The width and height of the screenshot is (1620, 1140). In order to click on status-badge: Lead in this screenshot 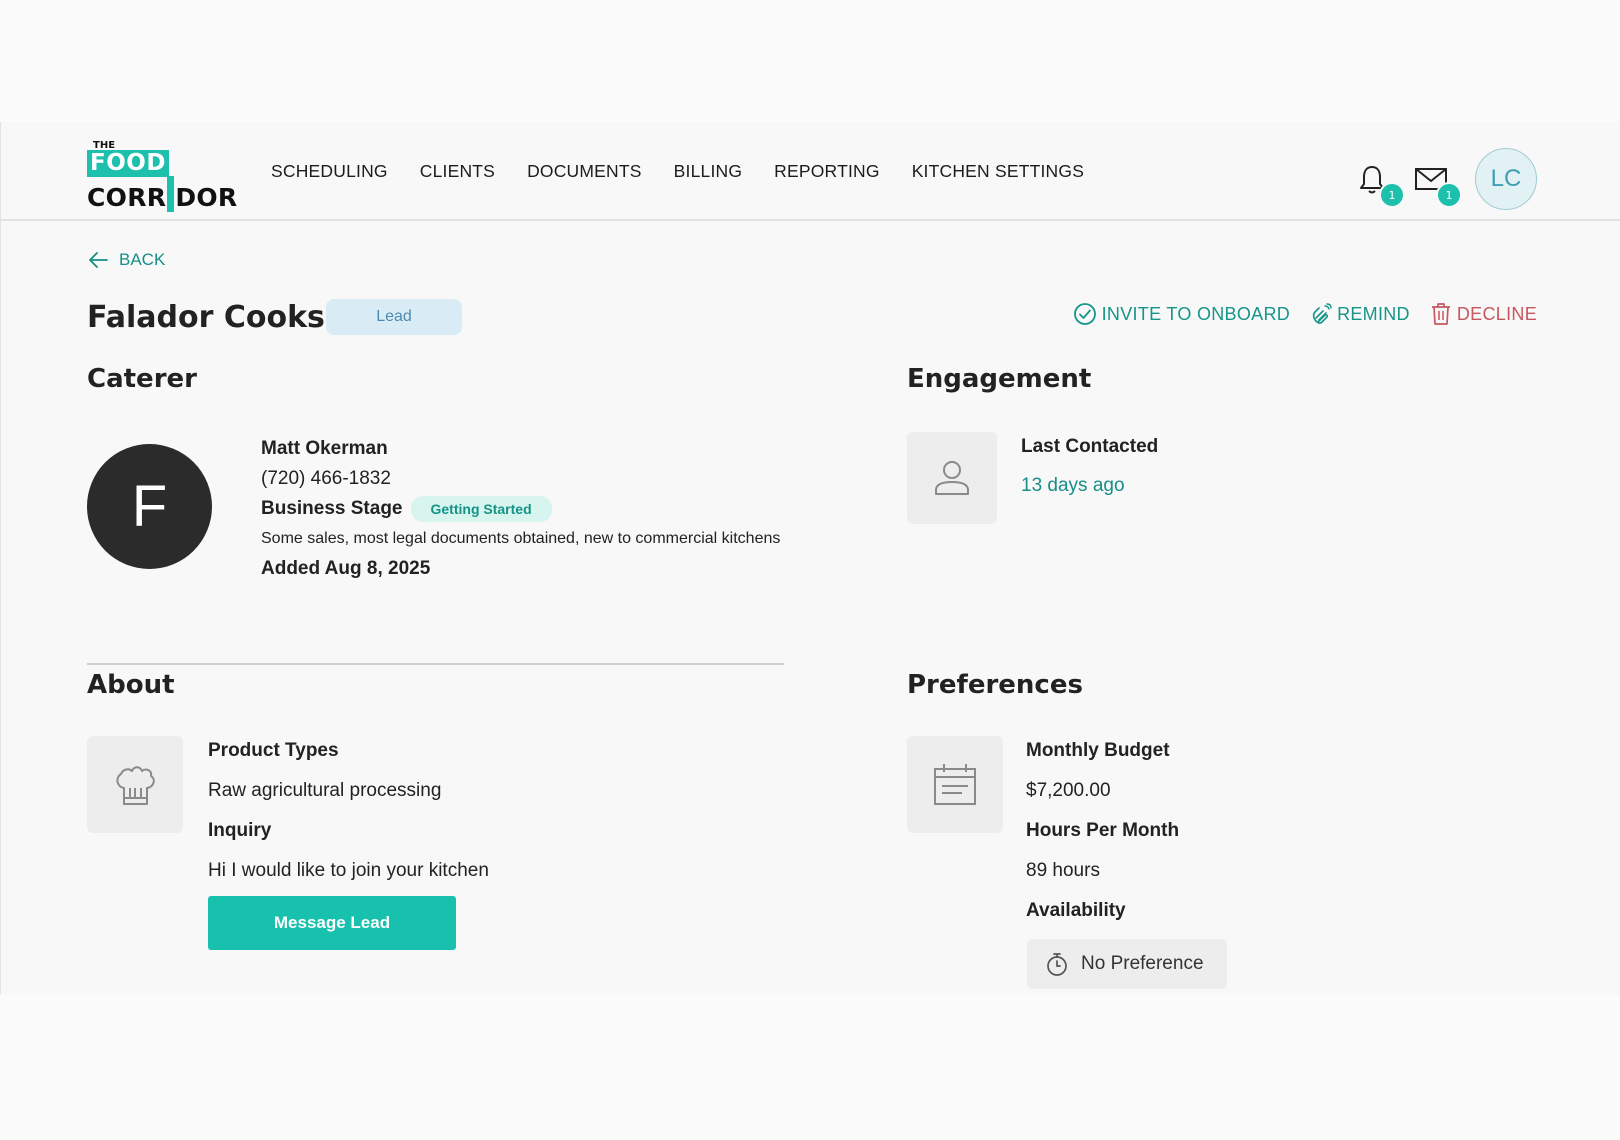, I will do `click(394, 317)`.